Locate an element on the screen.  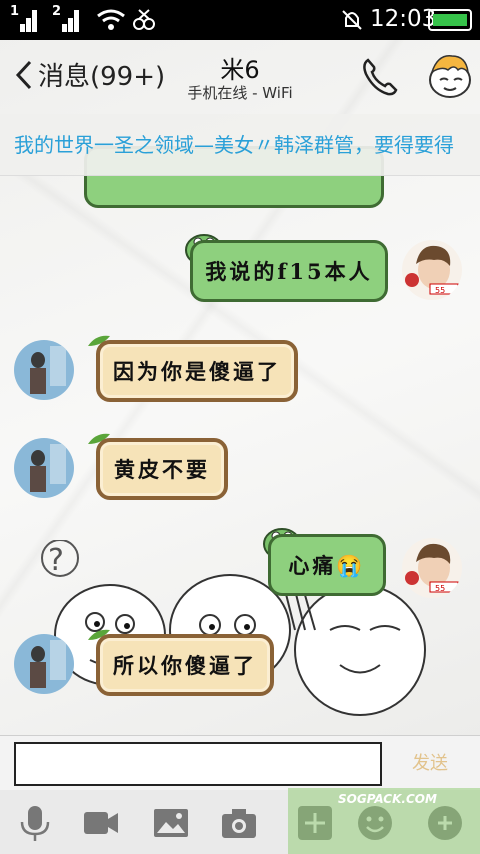
friend-avatar is located at coordinates (450, 76).